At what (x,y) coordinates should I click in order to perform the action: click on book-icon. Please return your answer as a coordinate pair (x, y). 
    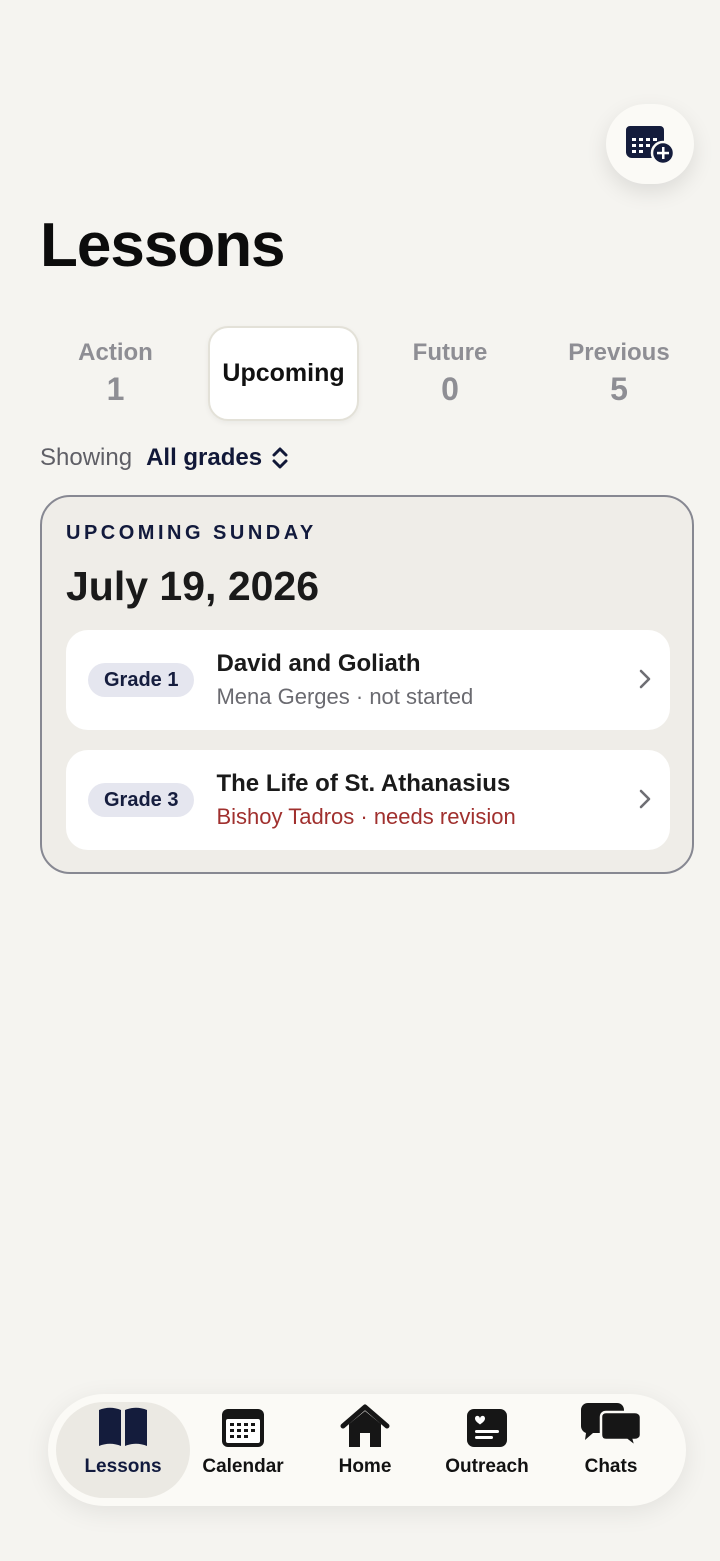
    Looking at the image, I should click on (123, 1425).